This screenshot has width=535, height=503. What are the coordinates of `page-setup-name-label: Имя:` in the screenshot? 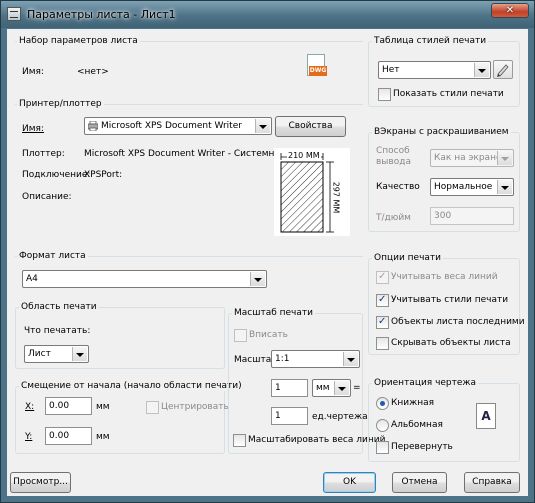 It's located at (33, 72).